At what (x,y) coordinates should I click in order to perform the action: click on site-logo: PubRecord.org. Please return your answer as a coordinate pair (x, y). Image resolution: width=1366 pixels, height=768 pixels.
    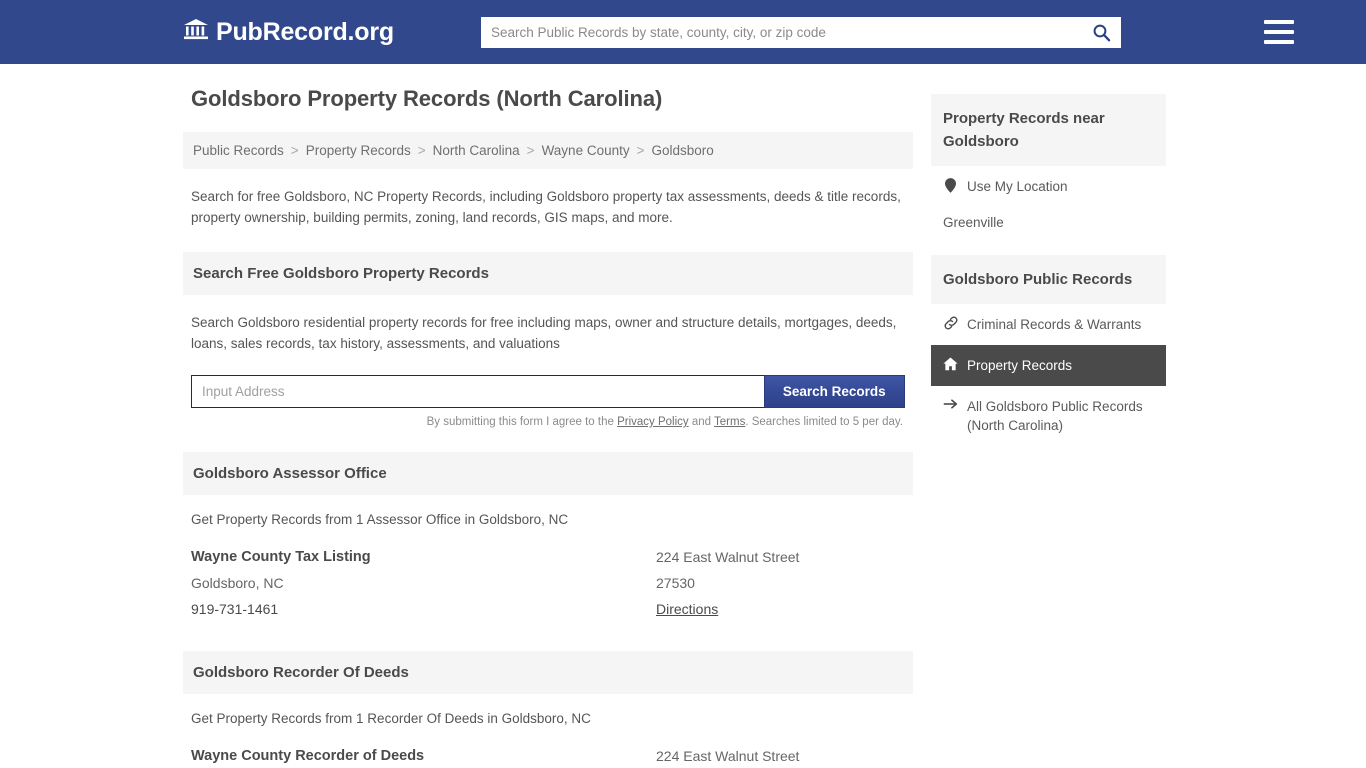
    Looking at the image, I should click on (288, 32).